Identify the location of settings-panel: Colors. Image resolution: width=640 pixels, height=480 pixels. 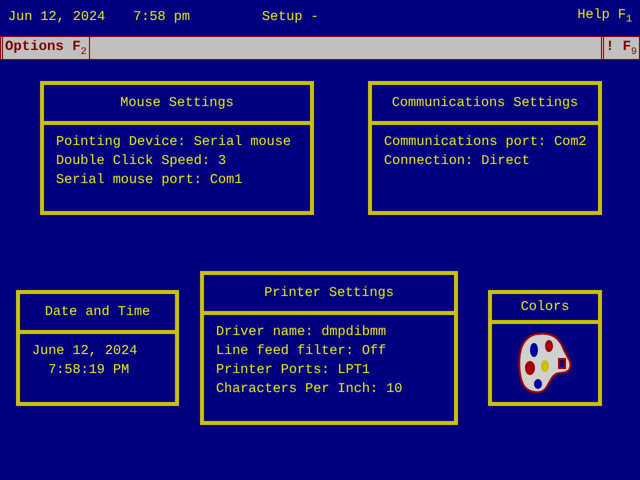
(545, 348).